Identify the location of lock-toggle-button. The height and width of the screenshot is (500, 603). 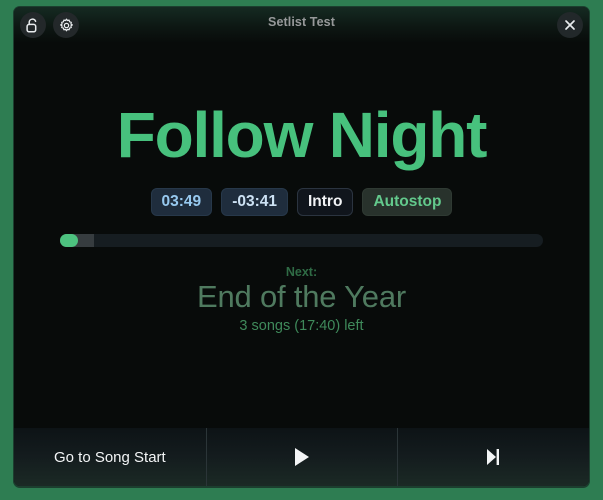
(33, 25).